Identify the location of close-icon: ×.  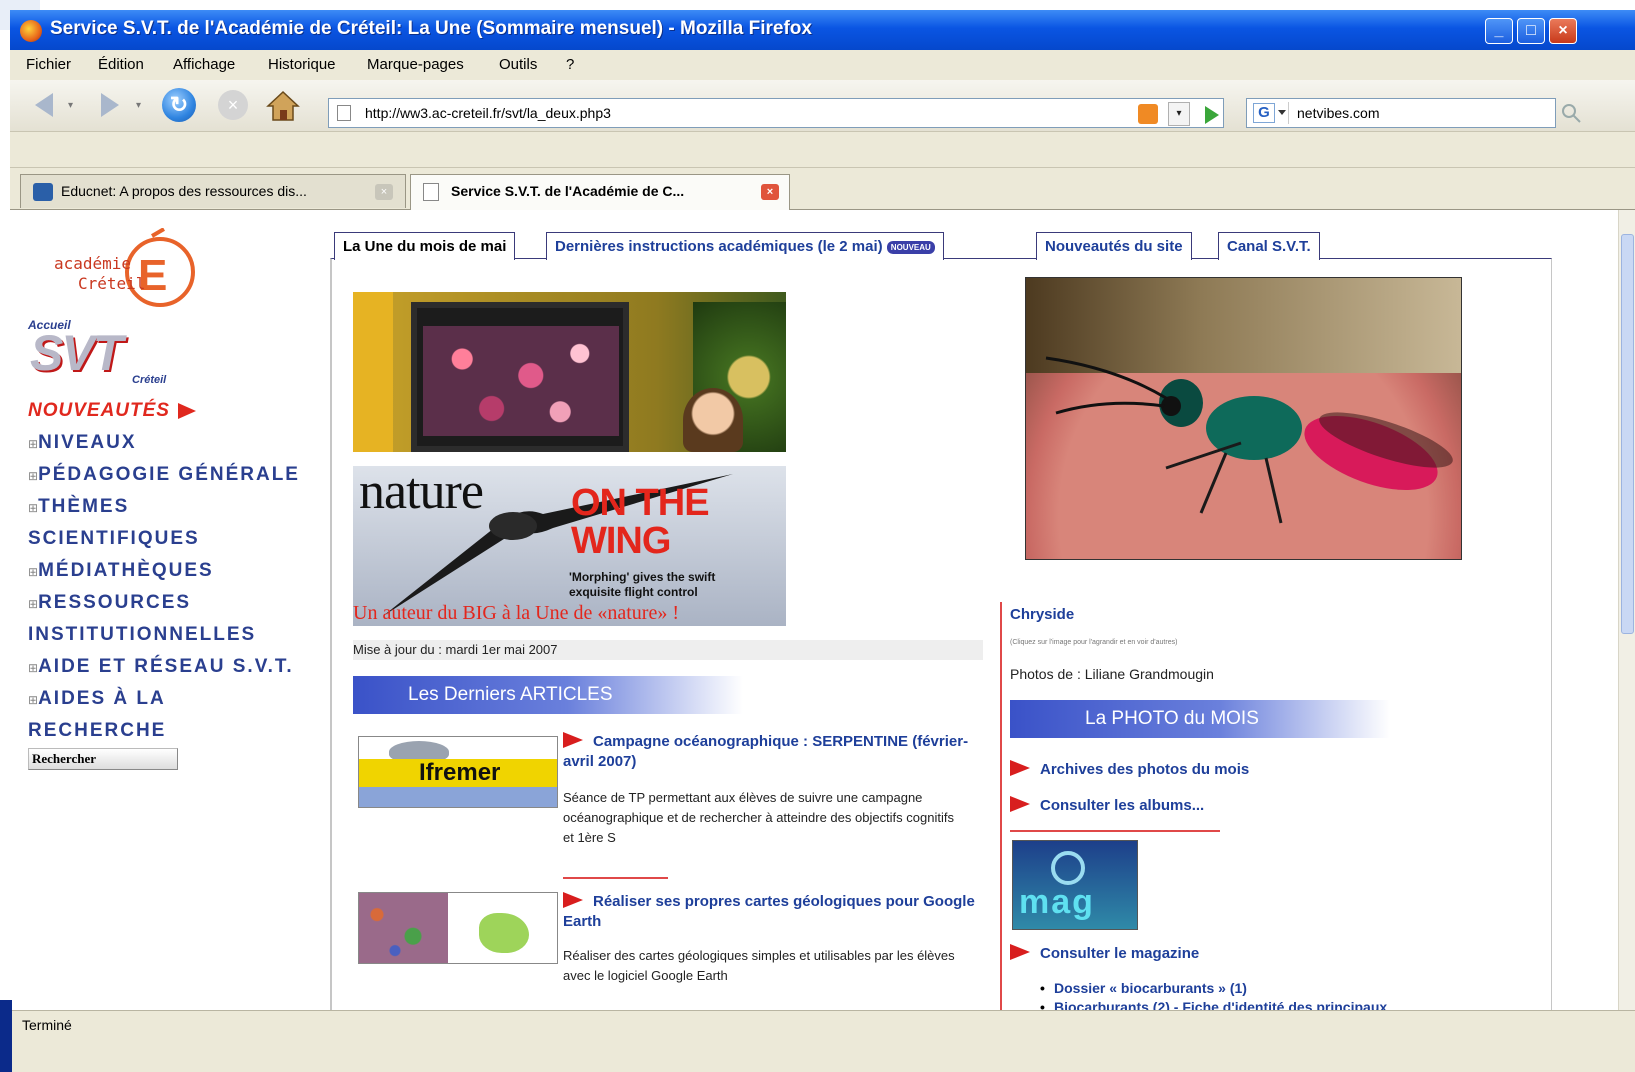
(1563, 31).